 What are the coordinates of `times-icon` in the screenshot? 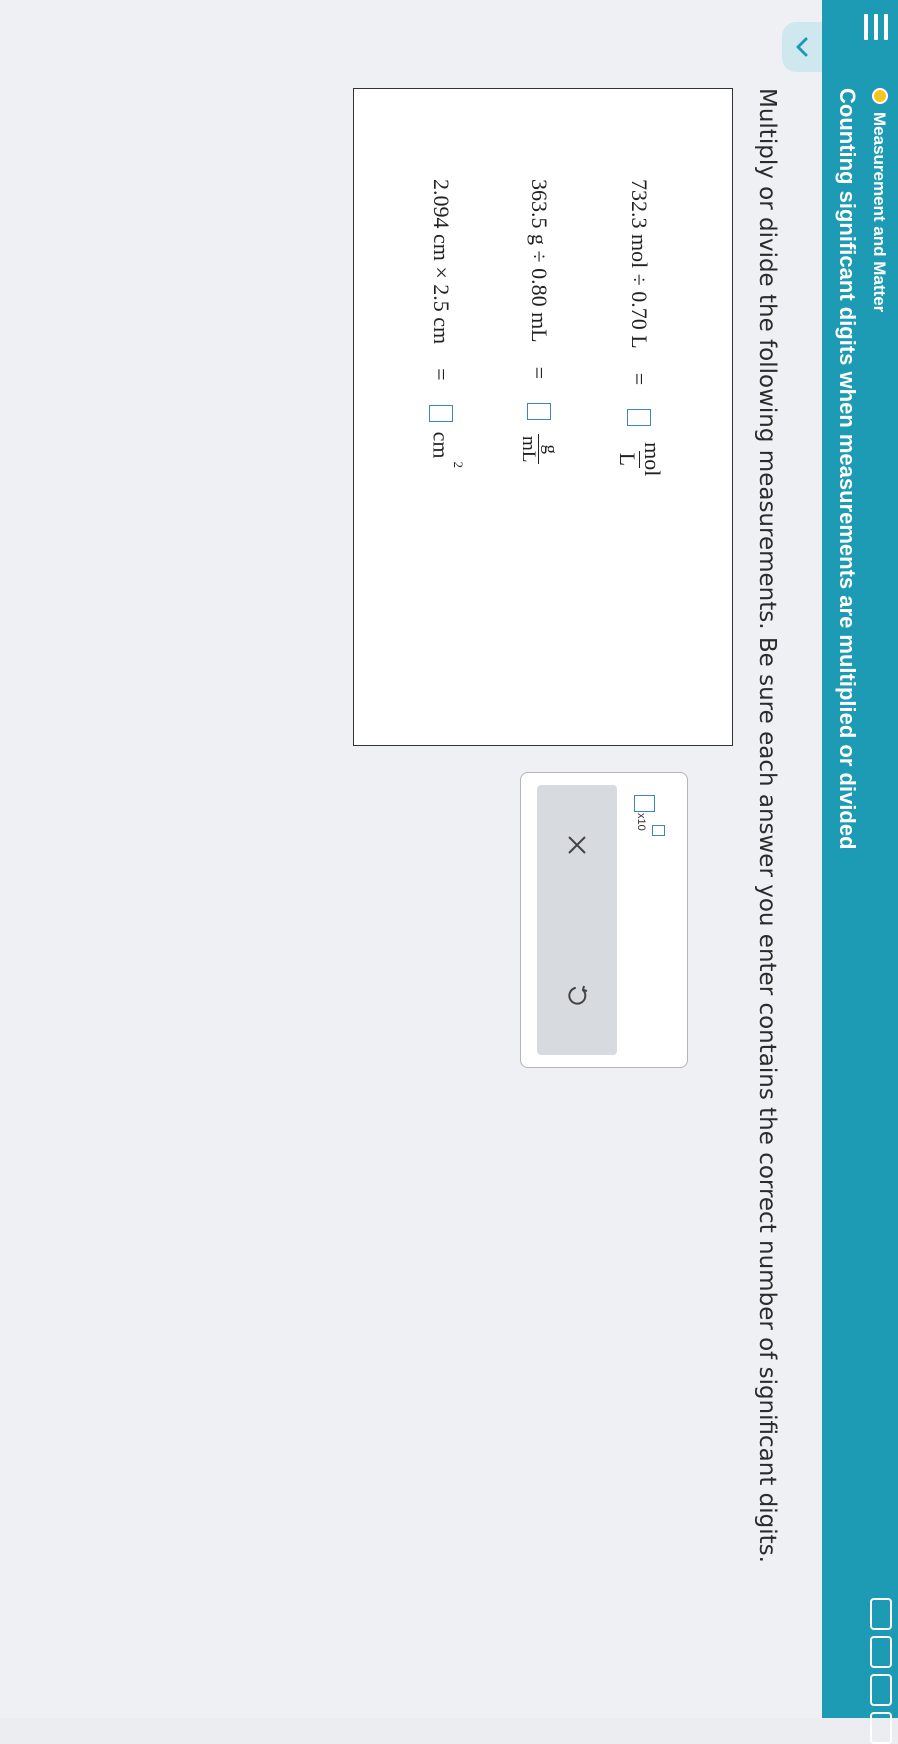 It's located at (577, 845).